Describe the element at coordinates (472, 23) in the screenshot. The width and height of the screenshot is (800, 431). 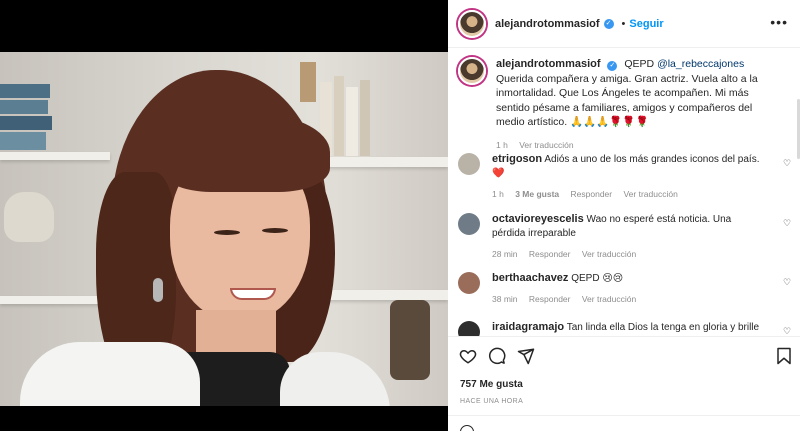
I see `author-avatar` at that location.